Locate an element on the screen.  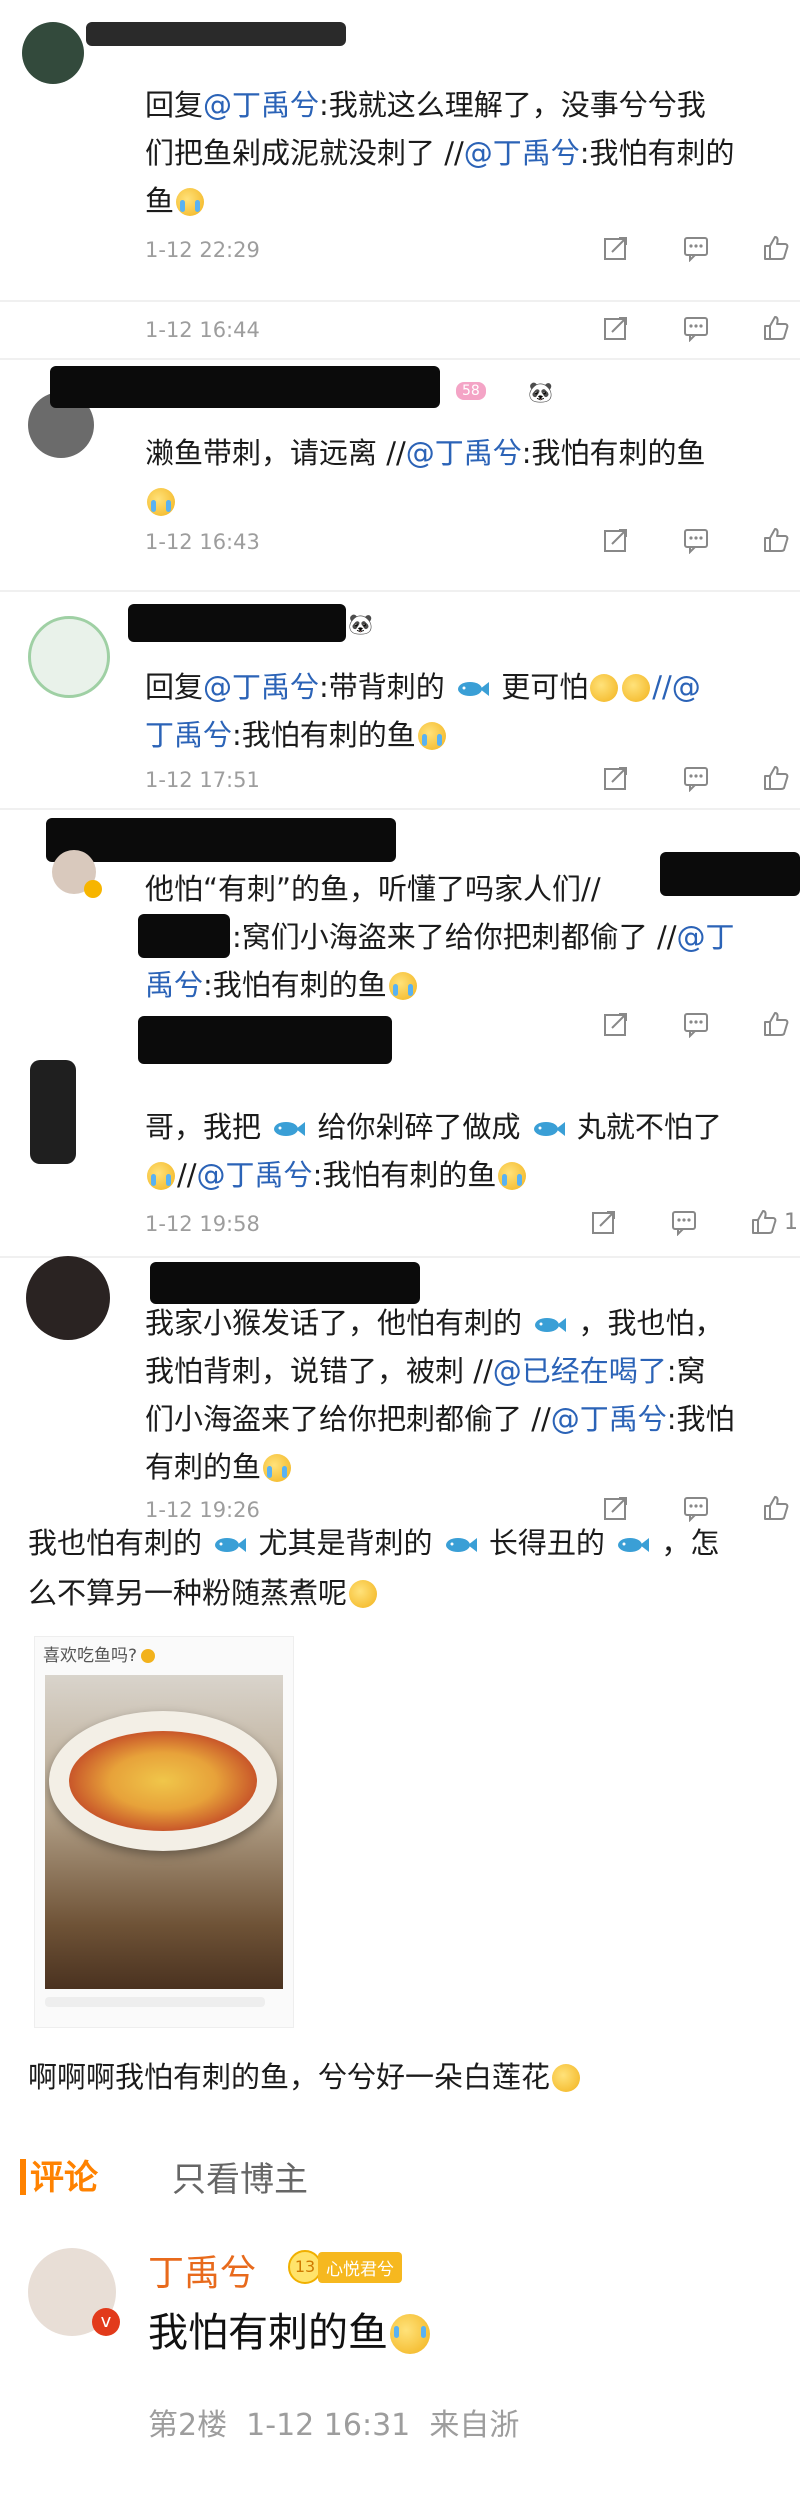
mention-link: 丁禹兮 is located at coordinates (188, 735).